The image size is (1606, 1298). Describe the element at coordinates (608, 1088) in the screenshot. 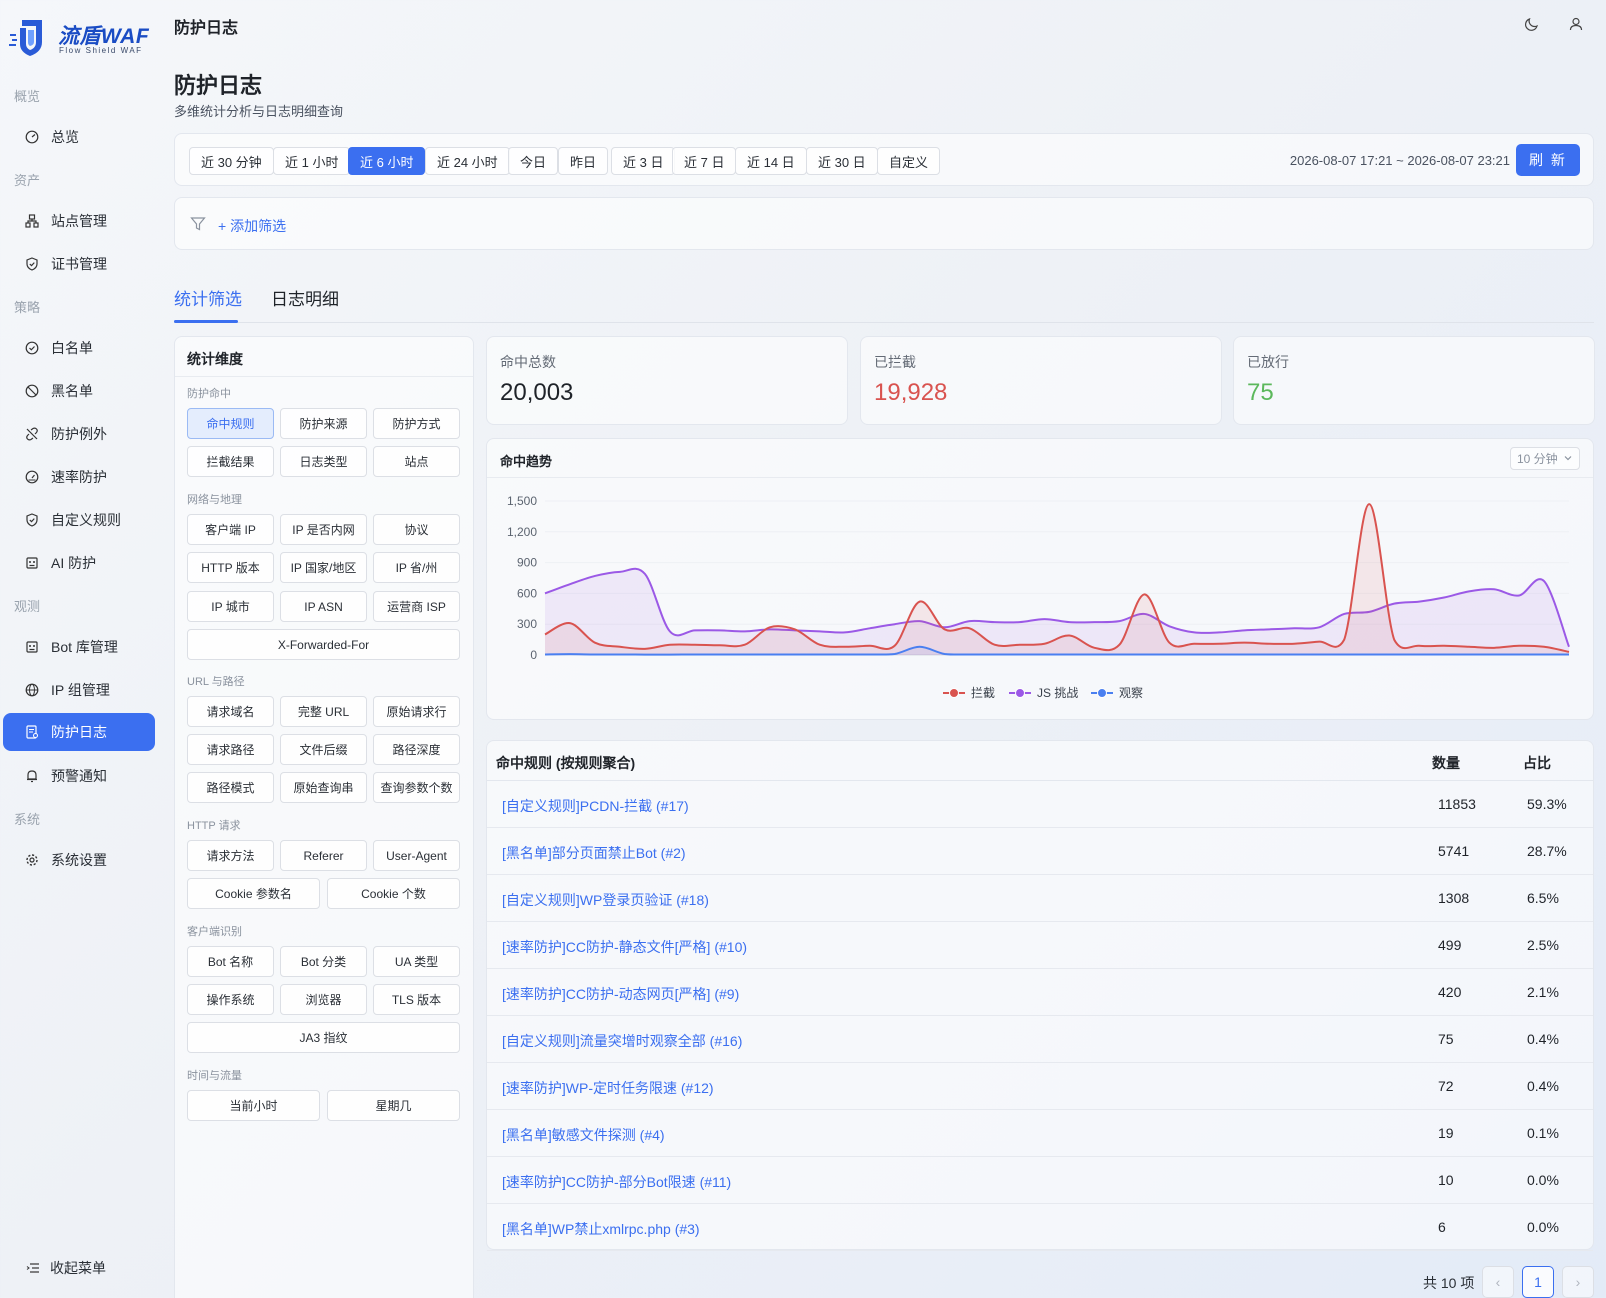

I see `rule-link: [速率防护]WP-定时任务限速 (#12)` at that location.